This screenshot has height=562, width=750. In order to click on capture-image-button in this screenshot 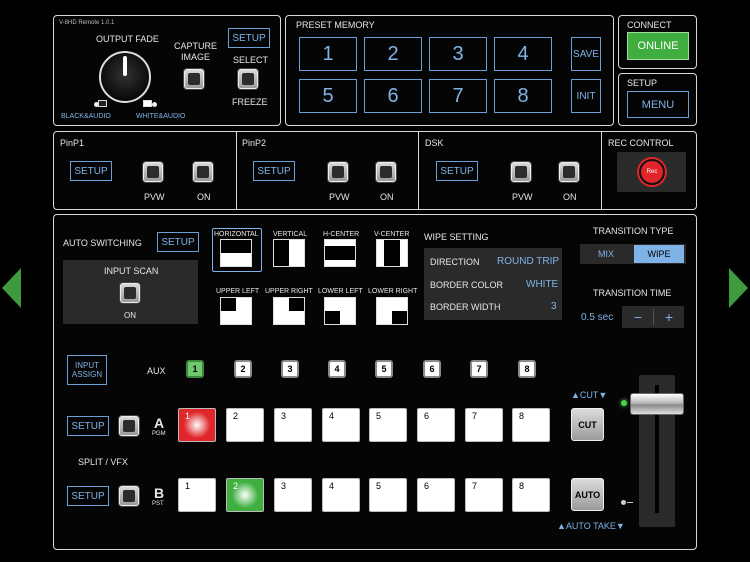, I will do `click(194, 79)`.